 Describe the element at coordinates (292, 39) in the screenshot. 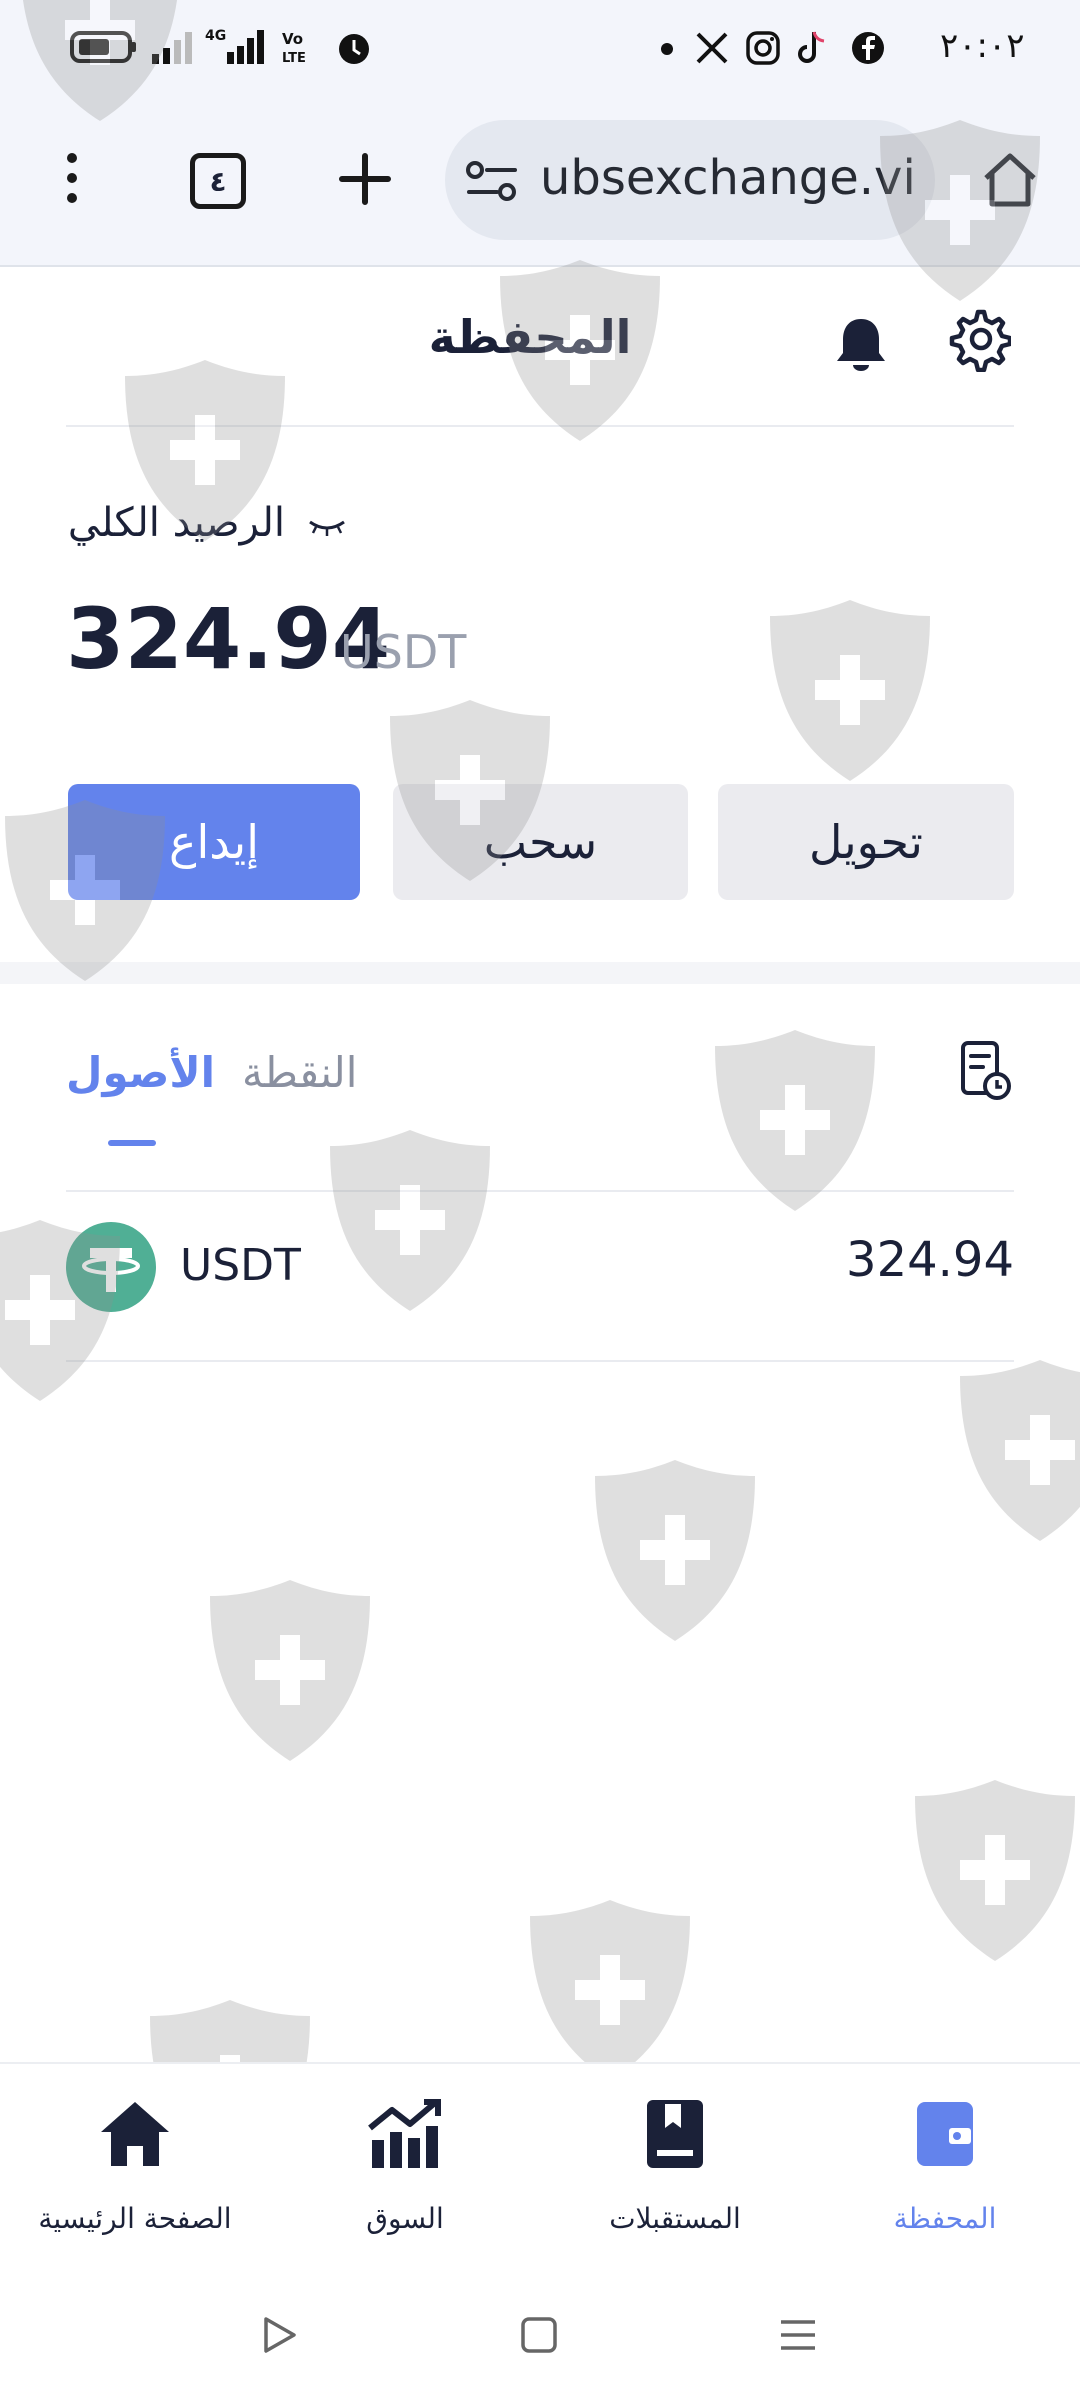

I see `svg-text: Vo` at that location.